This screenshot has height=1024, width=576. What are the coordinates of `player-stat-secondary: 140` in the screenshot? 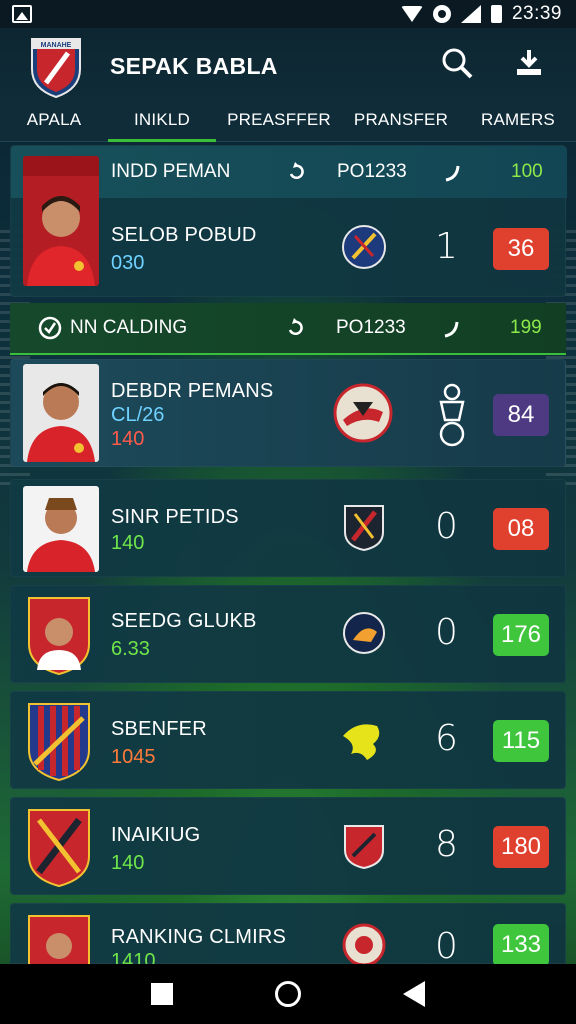 It's located at (128, 439).